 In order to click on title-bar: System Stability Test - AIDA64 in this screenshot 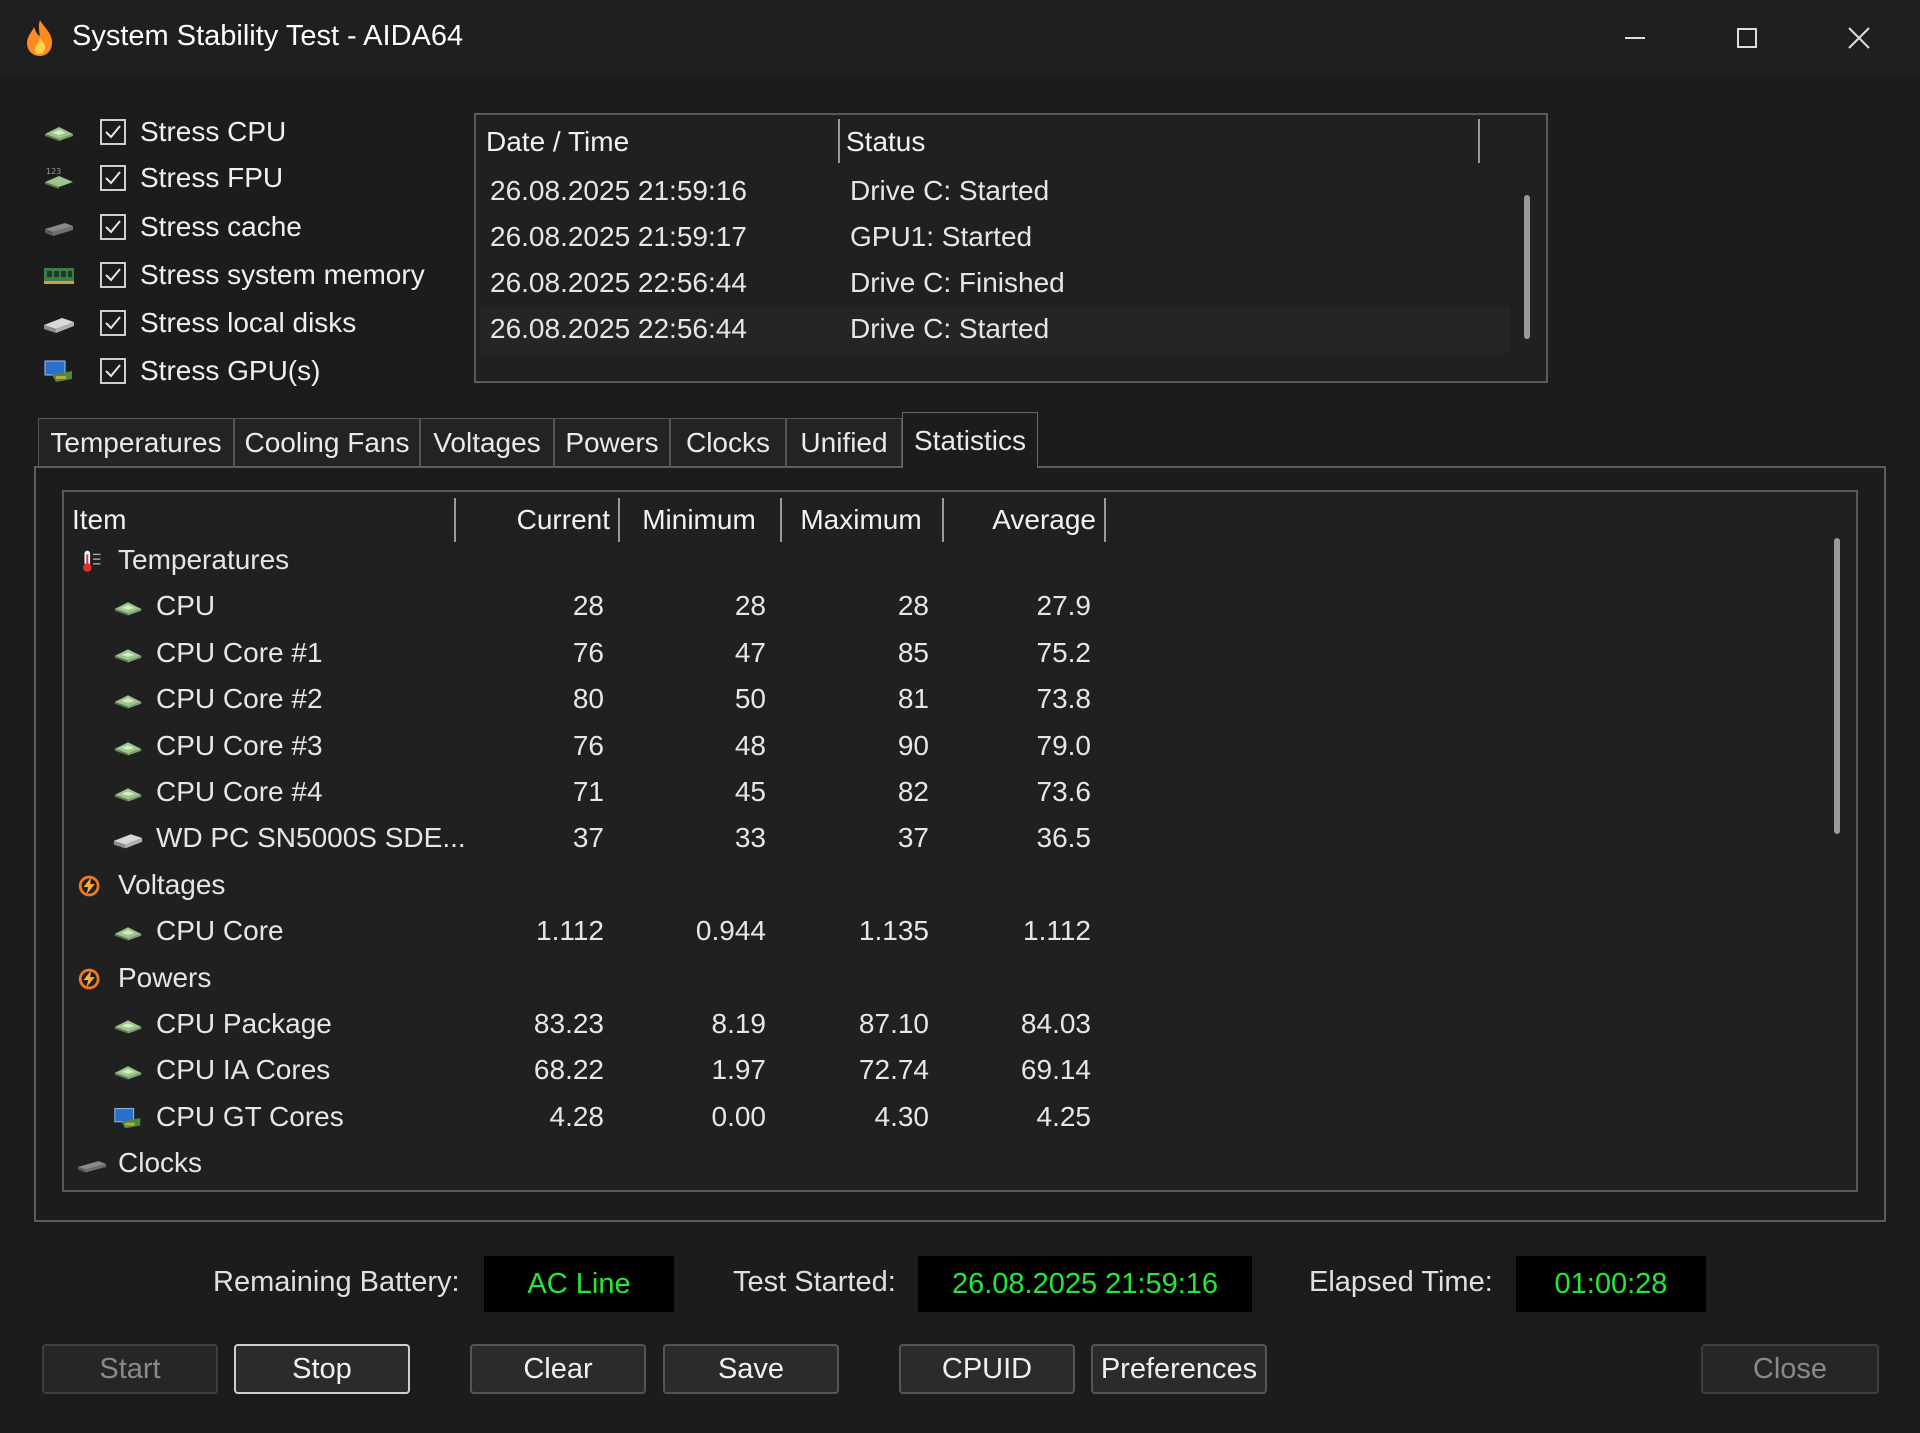, I will do `click(960, 38)`.